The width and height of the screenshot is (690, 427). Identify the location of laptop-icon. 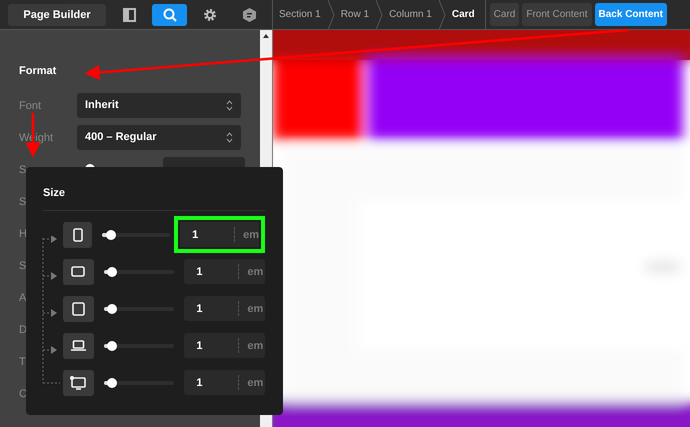
(78, 345).